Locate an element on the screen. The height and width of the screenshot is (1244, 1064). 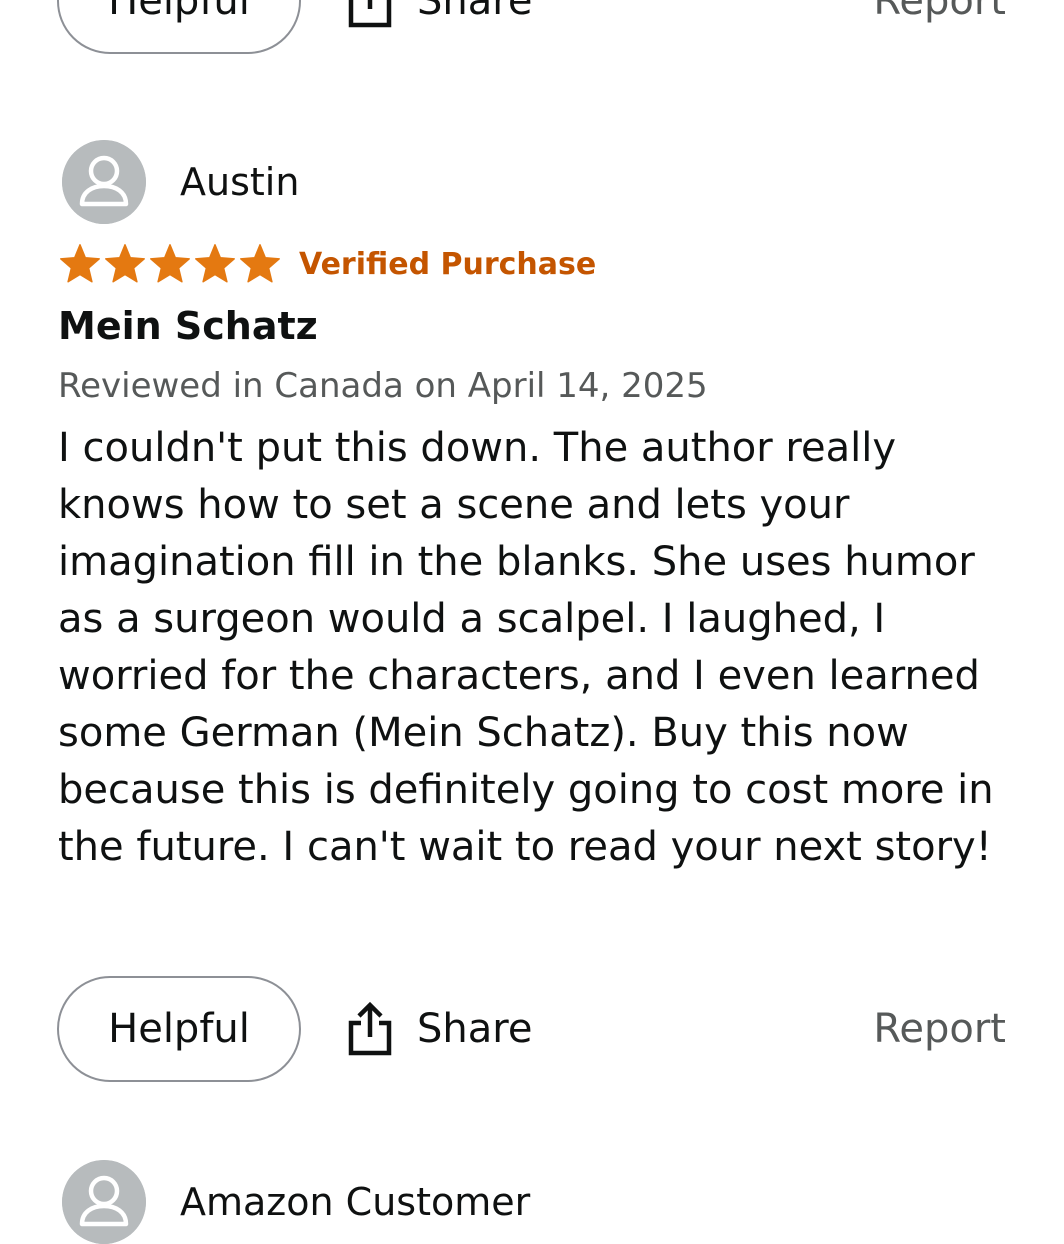
reviewer-header: Austin is located at coordinates (180, 182).